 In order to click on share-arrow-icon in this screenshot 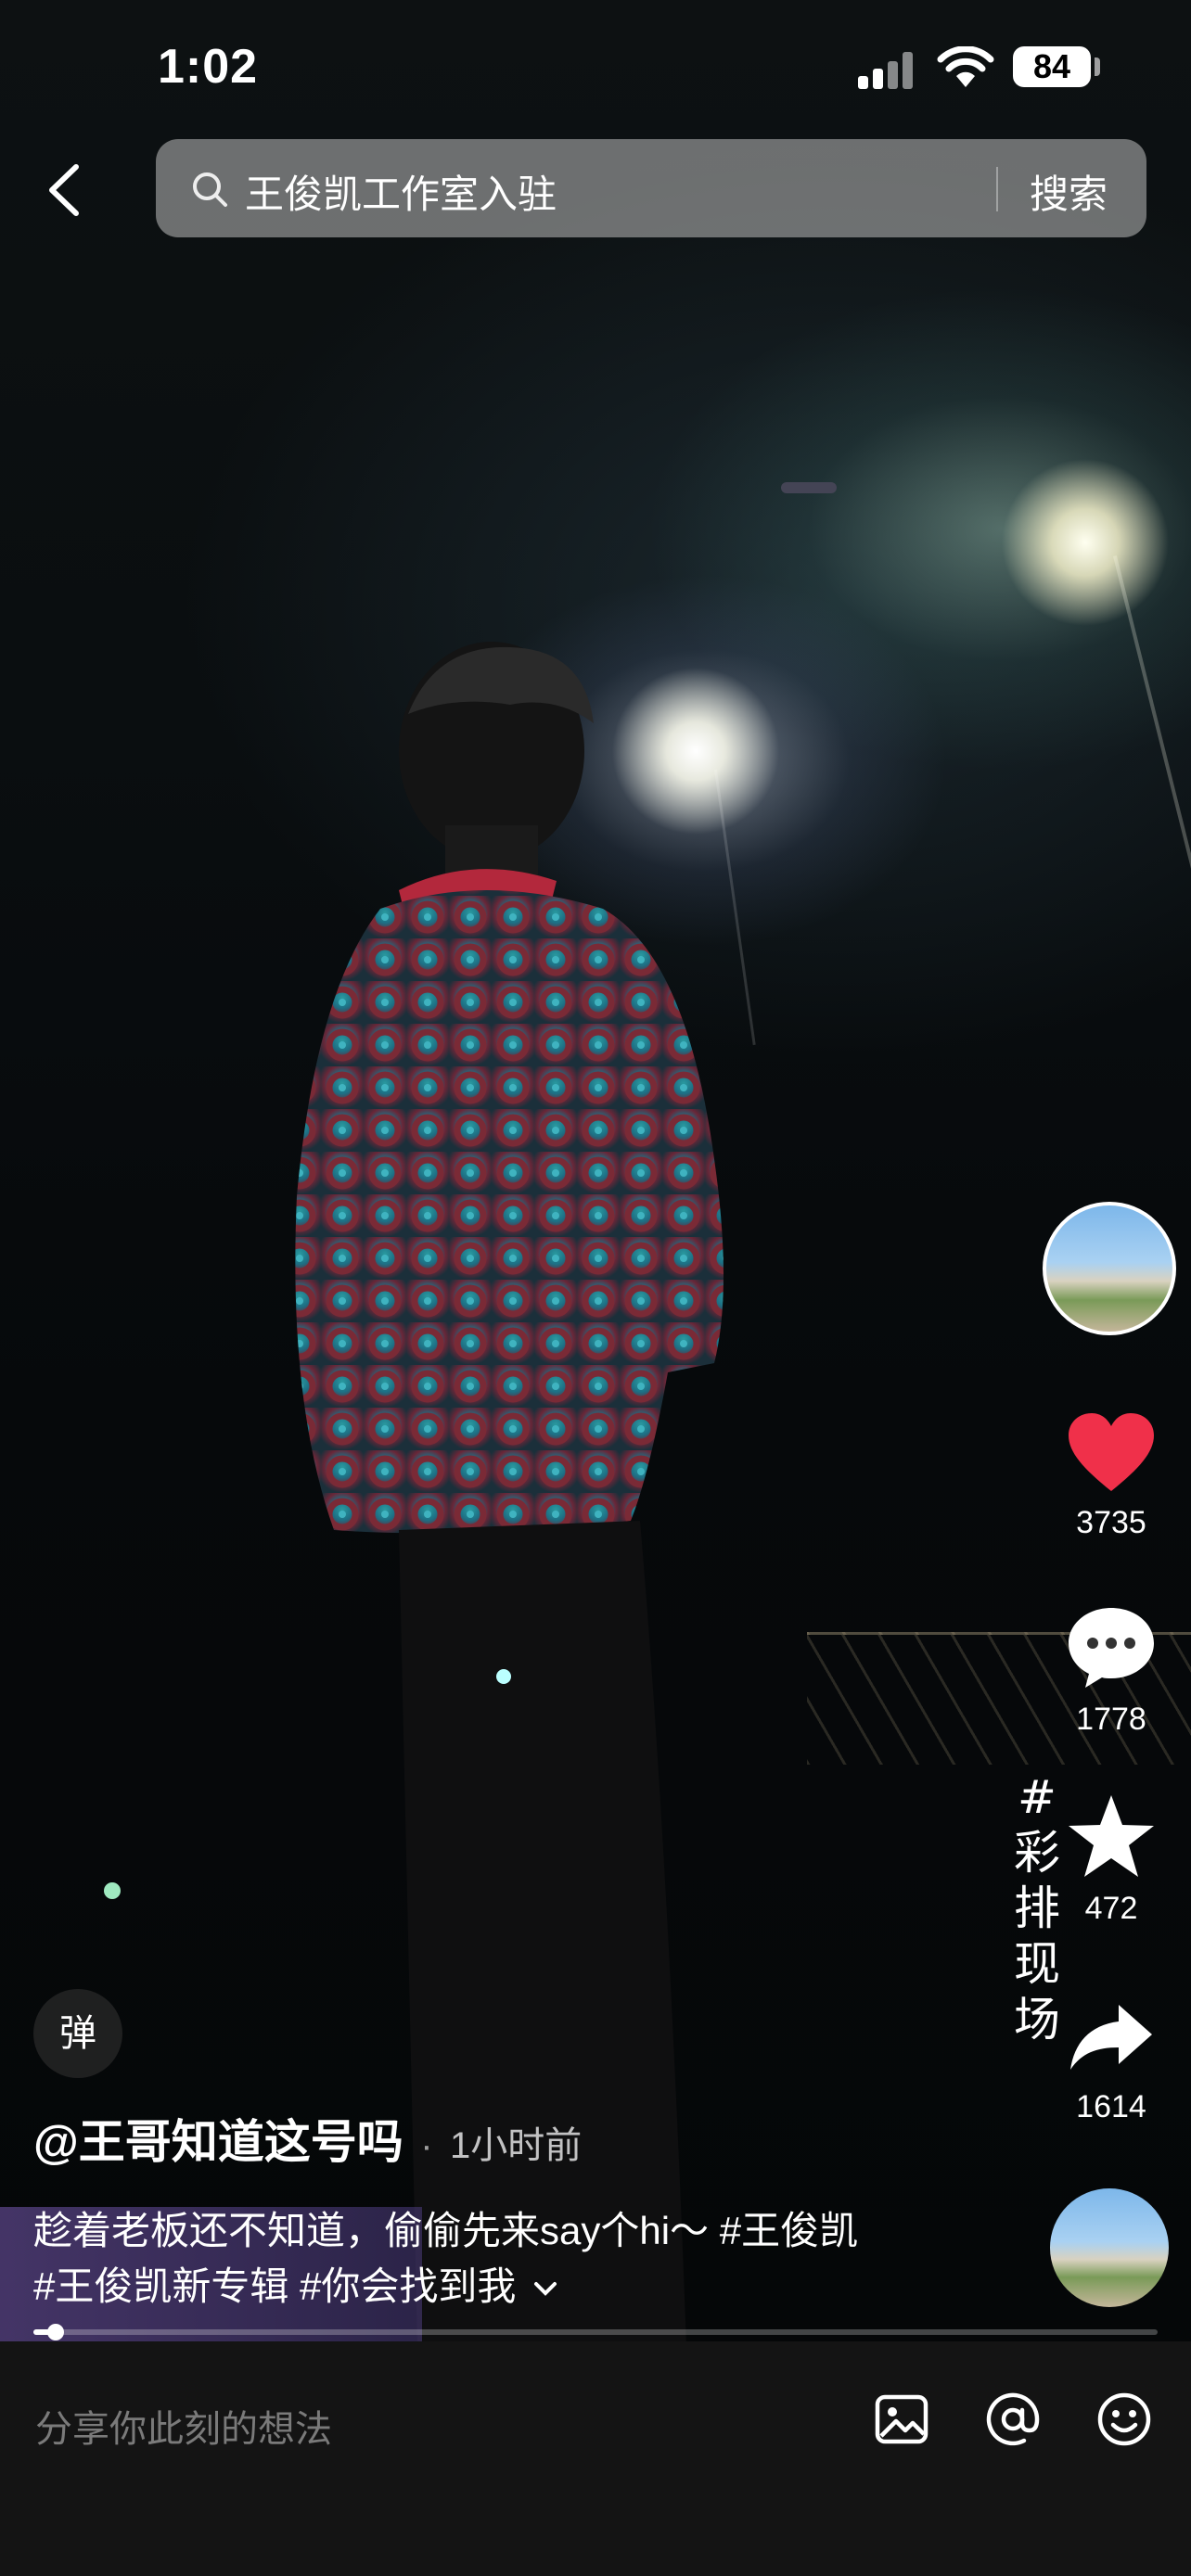, I will do `click(1111, 2037)`.